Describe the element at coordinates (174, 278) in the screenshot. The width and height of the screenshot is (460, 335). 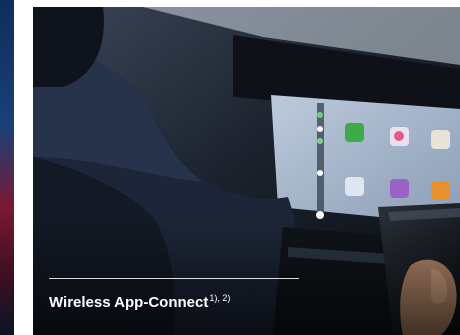
I see `caption-divider` at that location.